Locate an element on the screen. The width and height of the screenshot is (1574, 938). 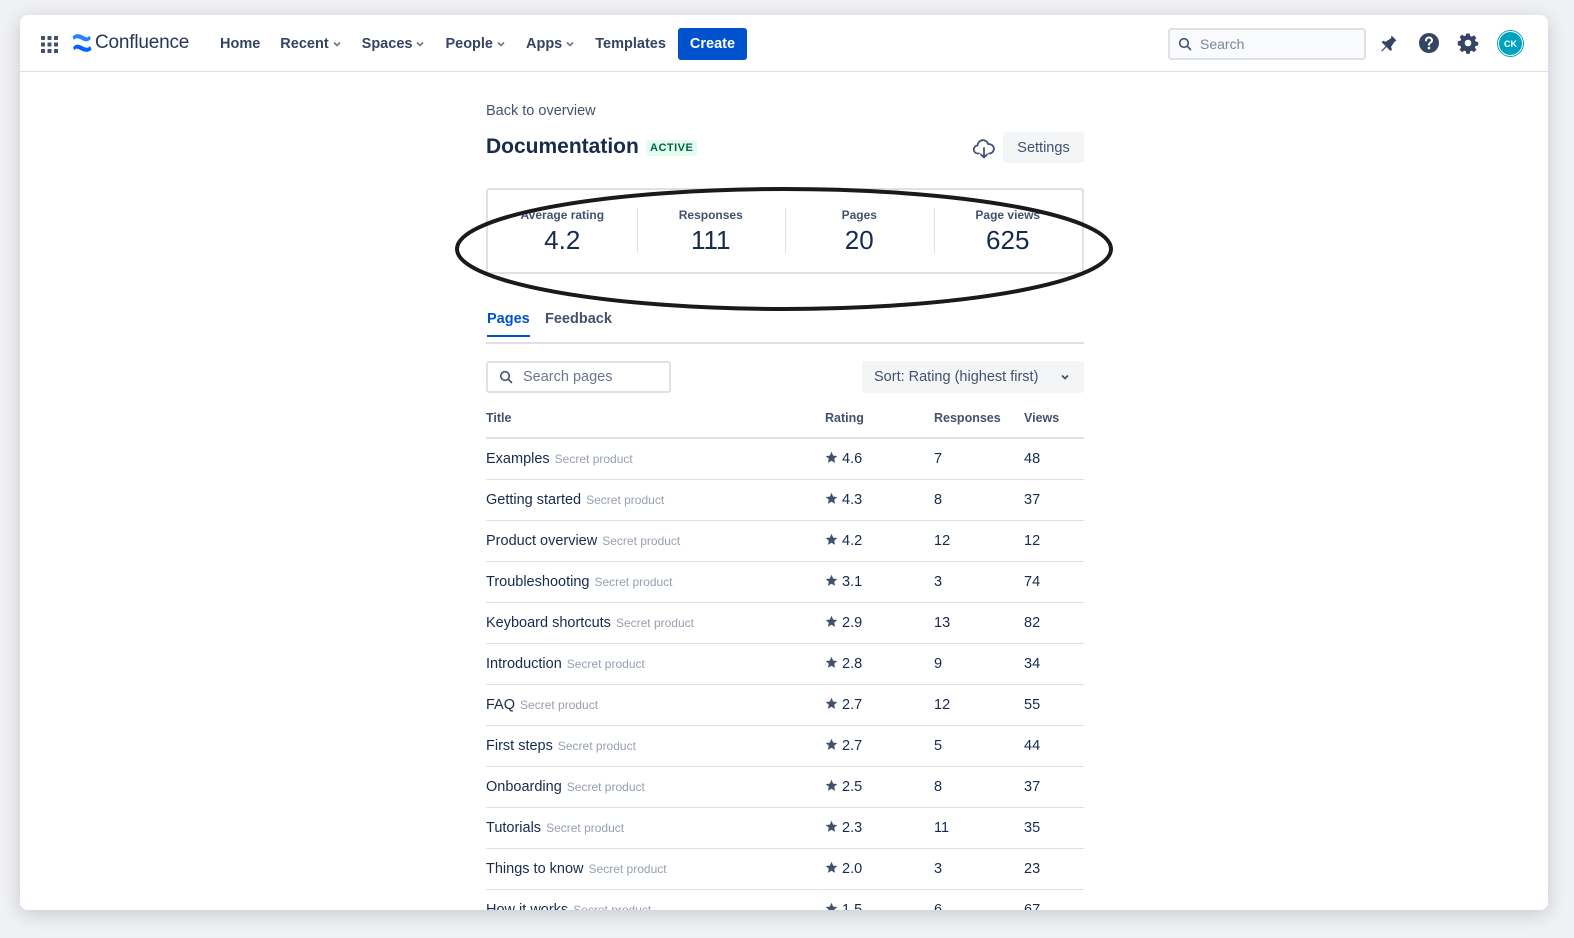
page-title-link: Tutorials is located at coordinates (513, 828).